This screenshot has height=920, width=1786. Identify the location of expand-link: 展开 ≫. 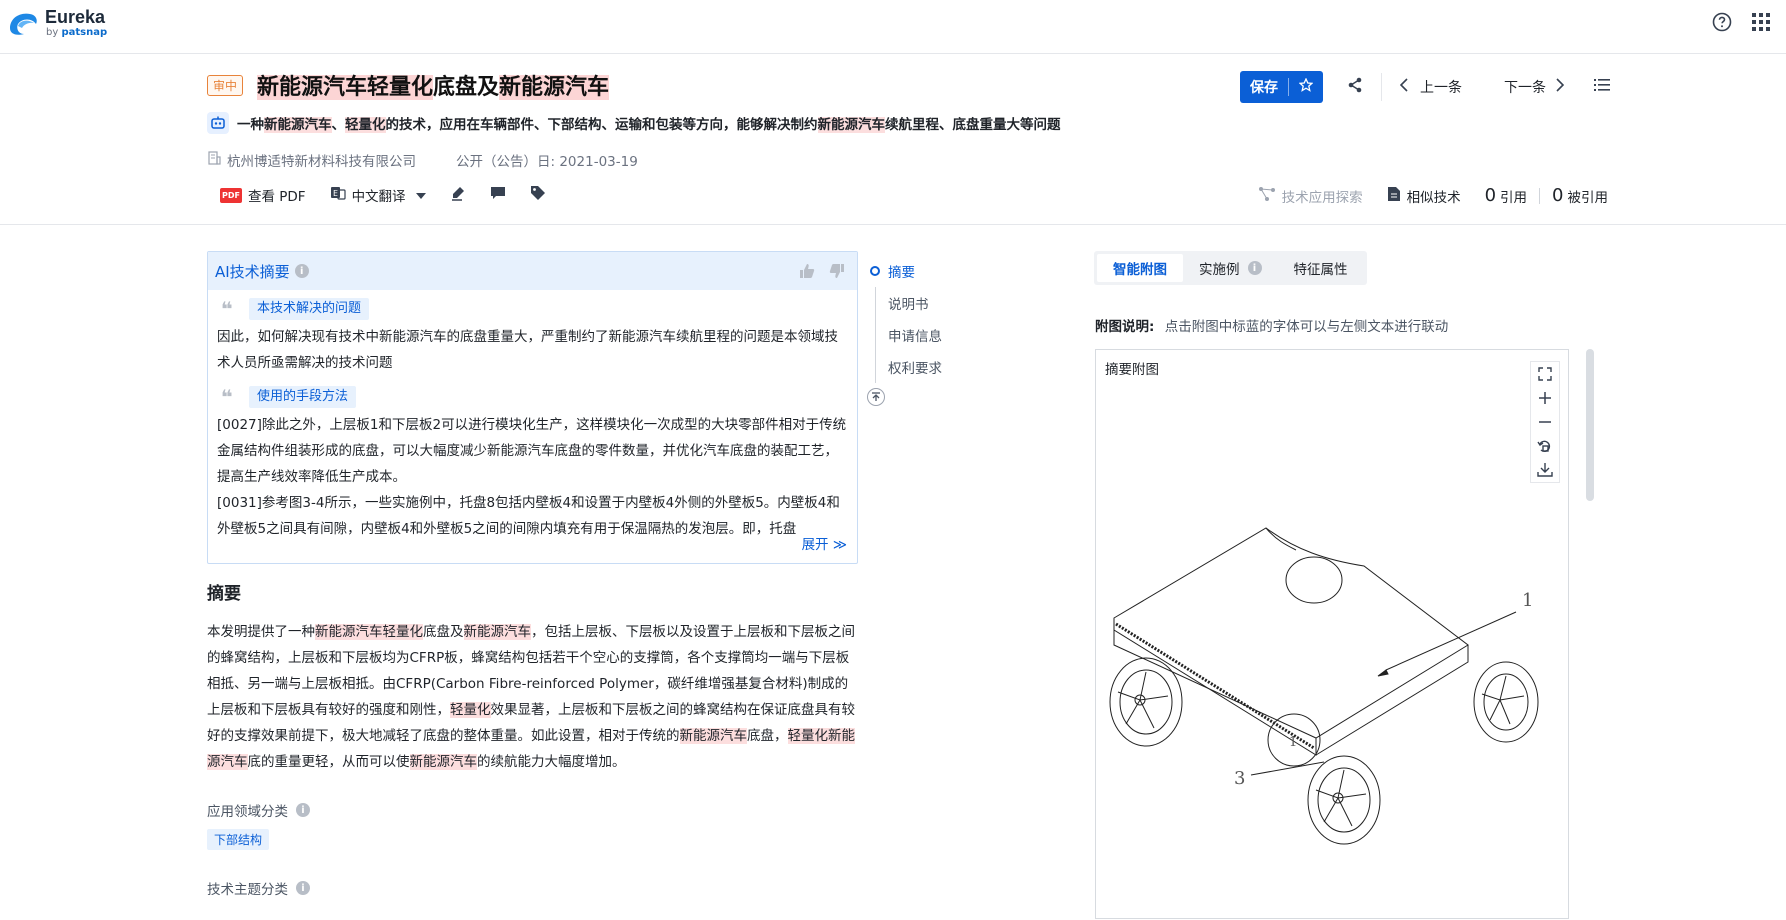
(821, 545).